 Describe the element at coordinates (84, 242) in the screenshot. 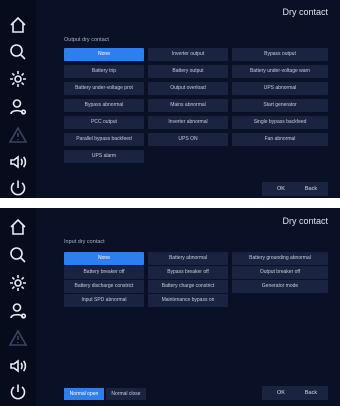

I see `section-label: Input dry contact` at that location.